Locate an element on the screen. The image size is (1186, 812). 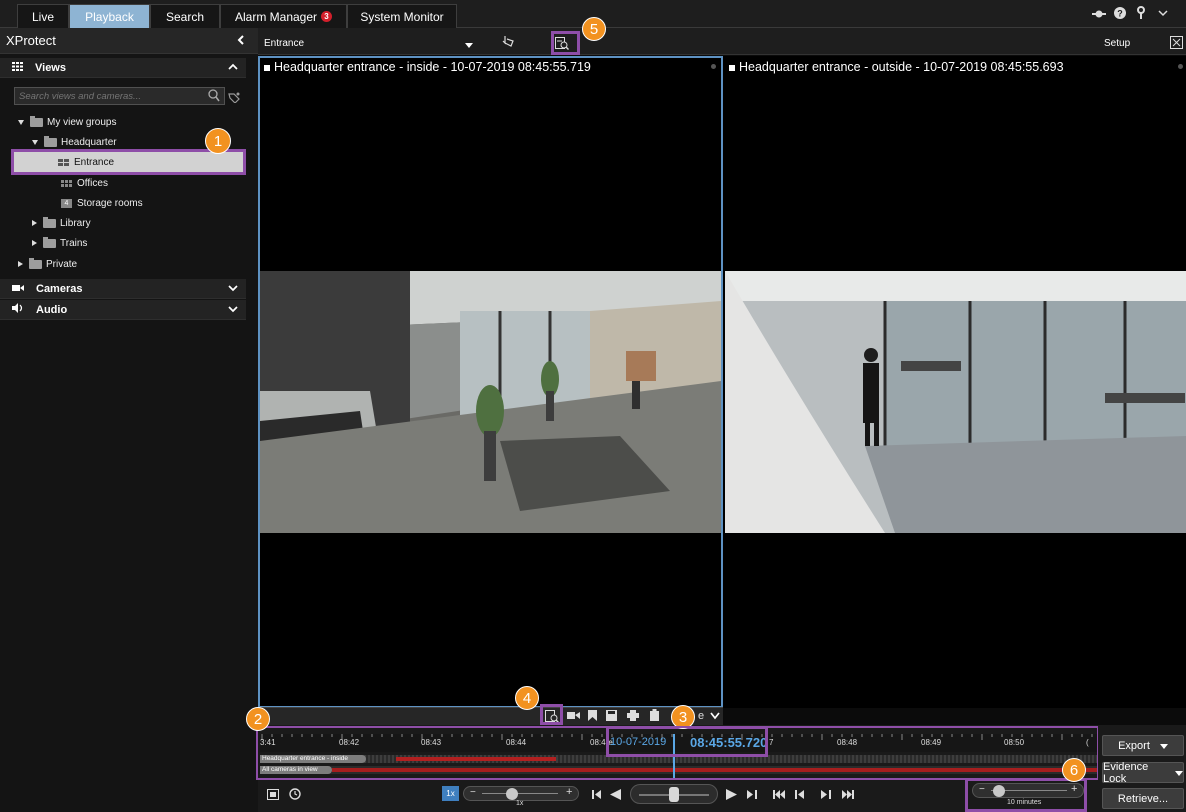
view-selector: Entrance is located at coordinates (284, 43).